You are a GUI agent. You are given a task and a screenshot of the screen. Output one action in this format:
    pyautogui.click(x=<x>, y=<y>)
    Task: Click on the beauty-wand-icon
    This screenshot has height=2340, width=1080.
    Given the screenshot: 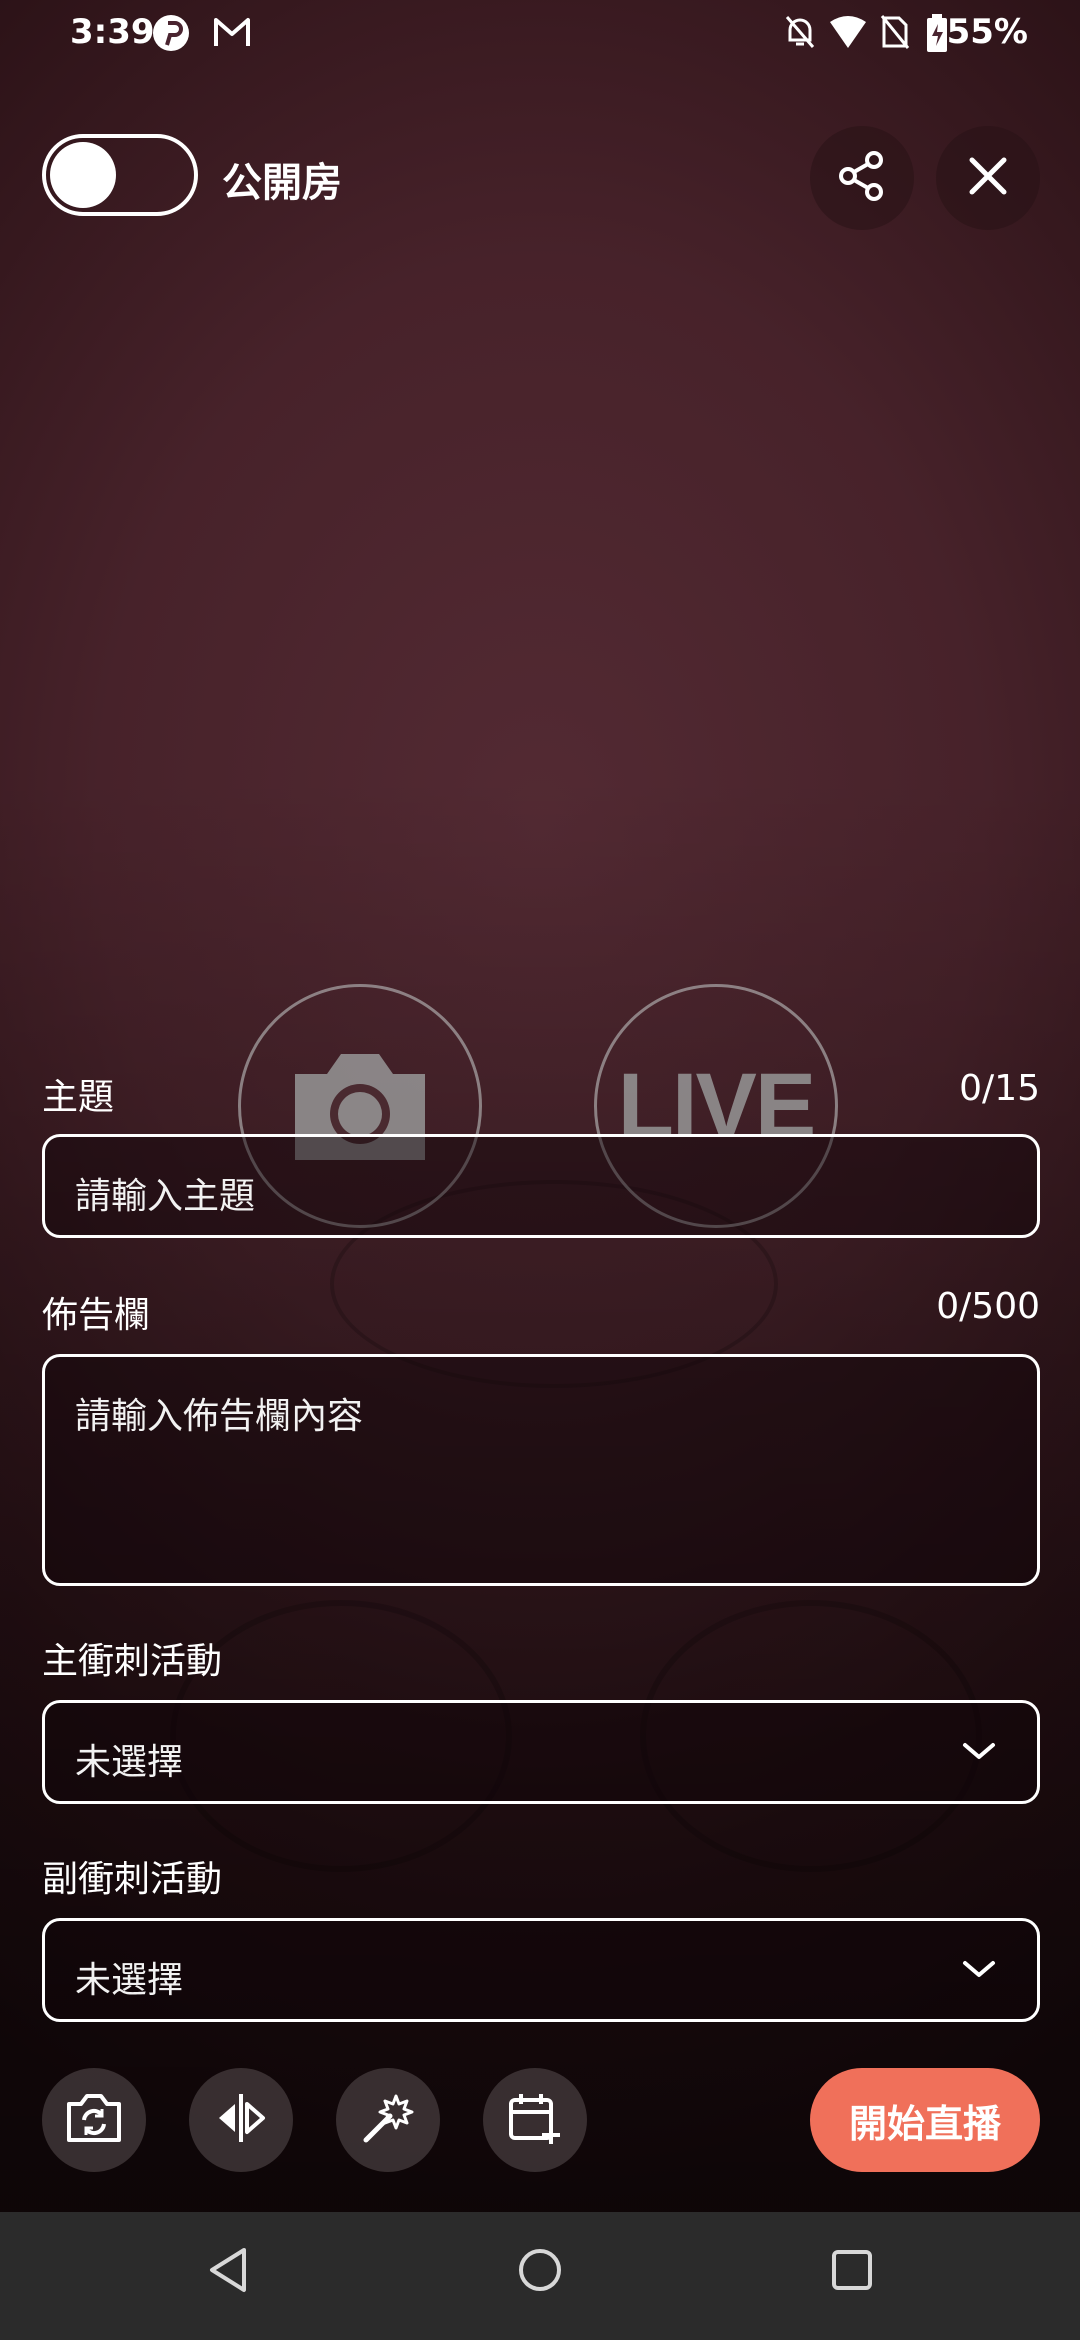 What is the action you would take?
    pyautogui.click(x=388, y=2120)
    